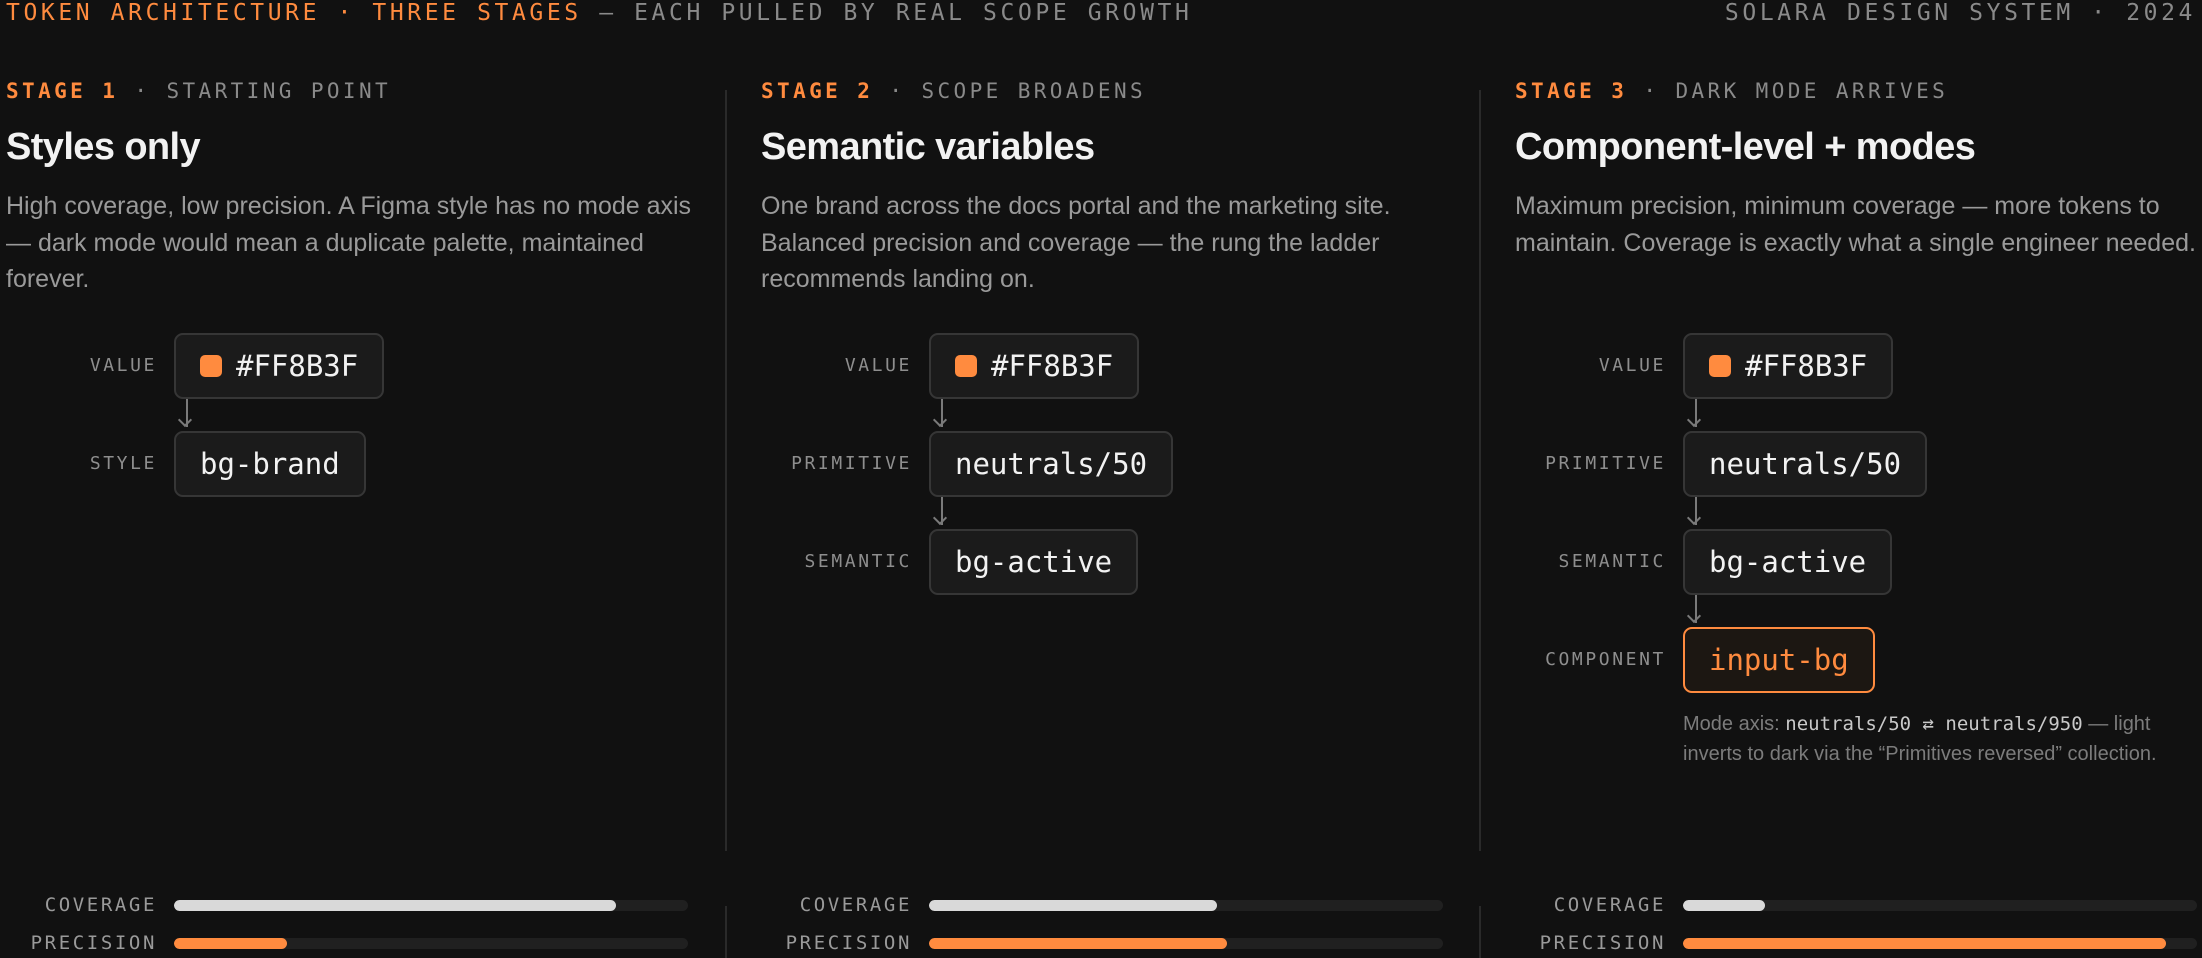 The width and height of the screenshot is (2202, 958). I want to click on stage-subtitle: · STARTING POINT, so click(255, 91).